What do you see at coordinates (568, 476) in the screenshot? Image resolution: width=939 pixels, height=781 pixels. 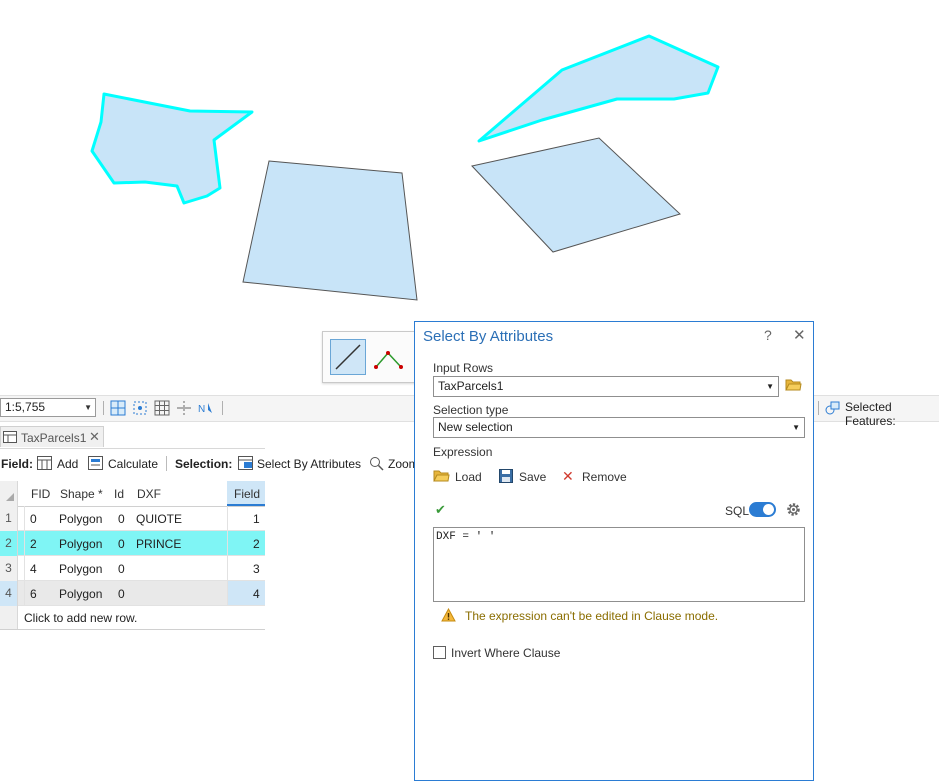 I see `remove-x-icon: ✕` at bounding box center [568, 476].